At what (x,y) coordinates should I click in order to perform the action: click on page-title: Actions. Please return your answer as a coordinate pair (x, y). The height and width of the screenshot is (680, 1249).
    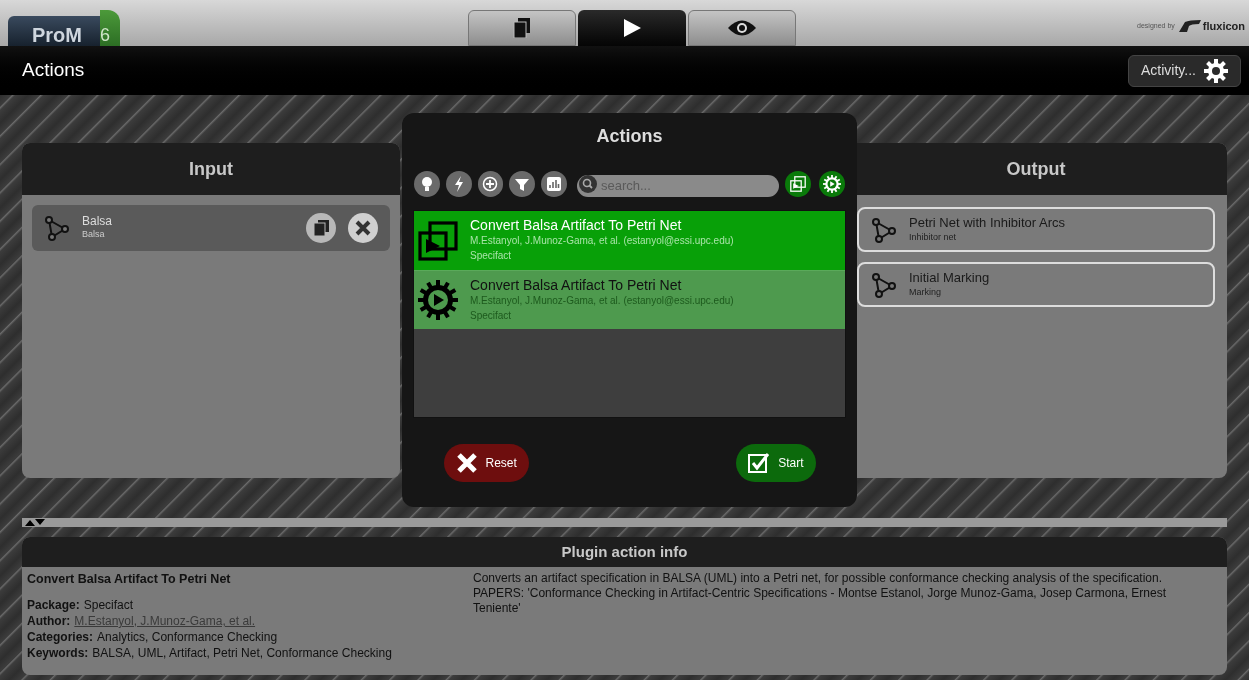
    Looking at the image, I should click on (53, 70).